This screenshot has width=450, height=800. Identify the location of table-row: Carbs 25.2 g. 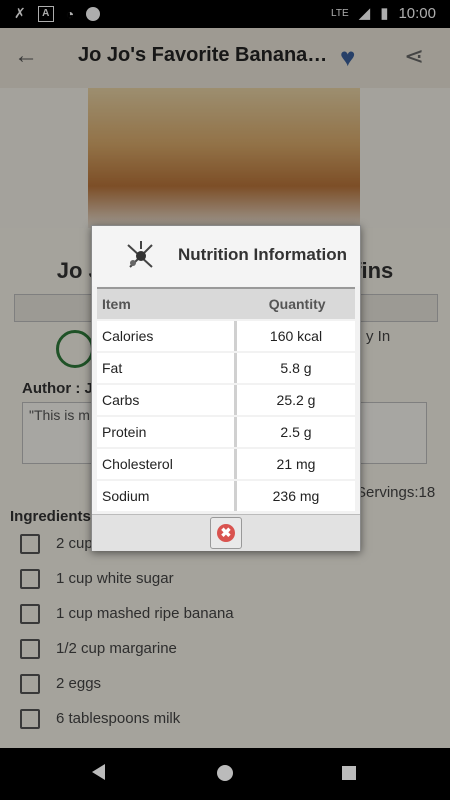
(226, 400).